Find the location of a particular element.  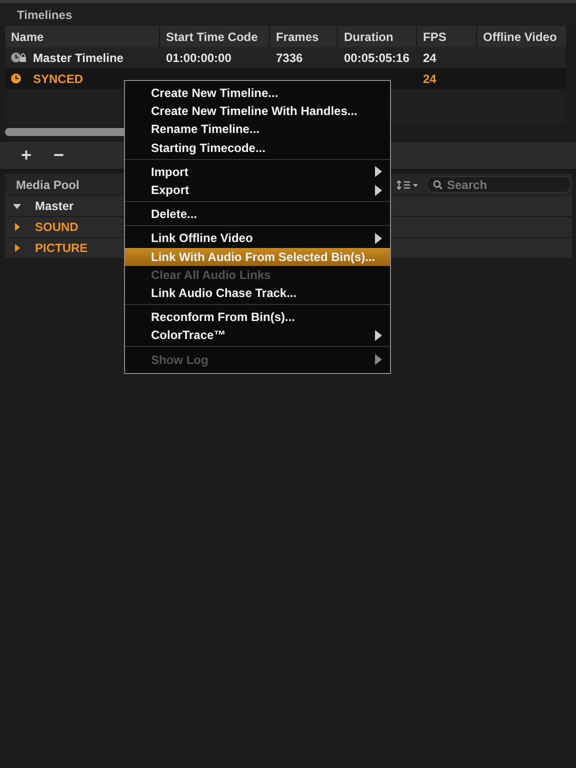

table-cell: 01:00:00:00 is located at coordinates (199, 57).